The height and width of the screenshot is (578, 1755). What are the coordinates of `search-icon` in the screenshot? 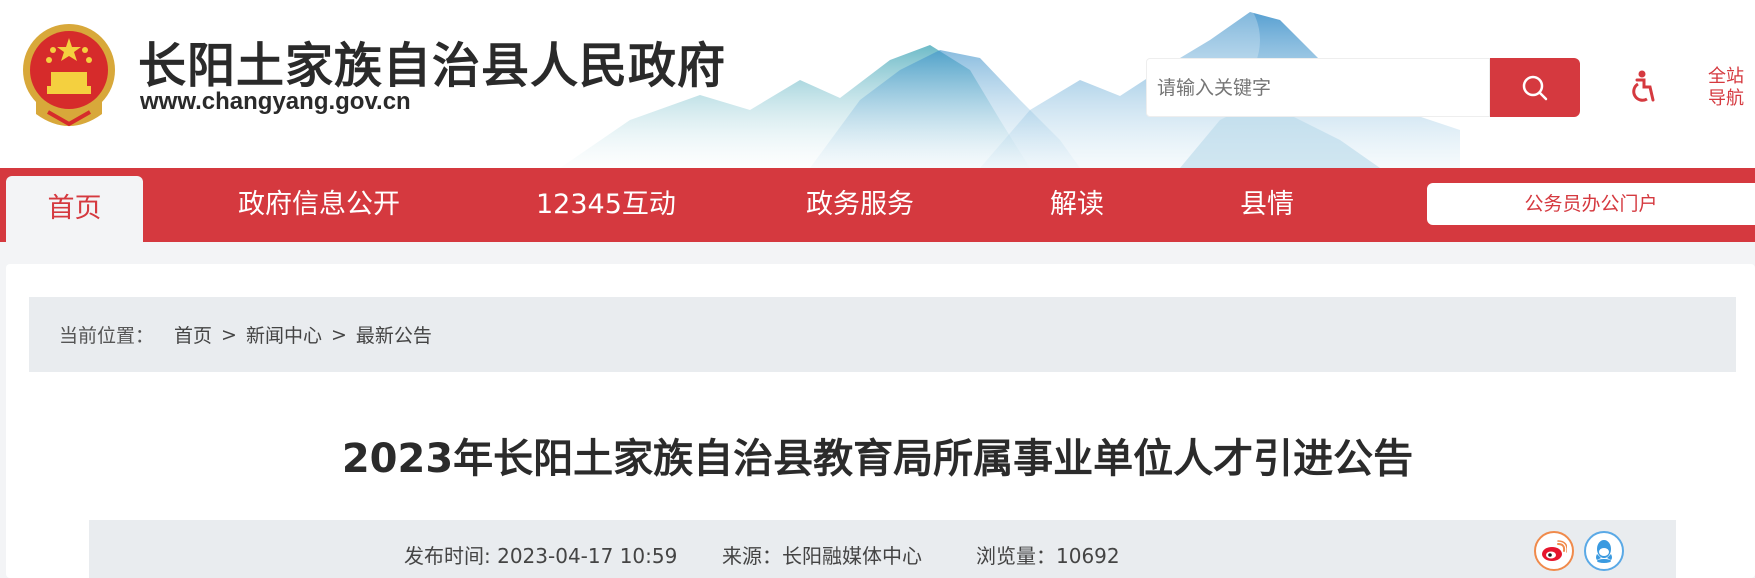 It's located at (1535, 87).